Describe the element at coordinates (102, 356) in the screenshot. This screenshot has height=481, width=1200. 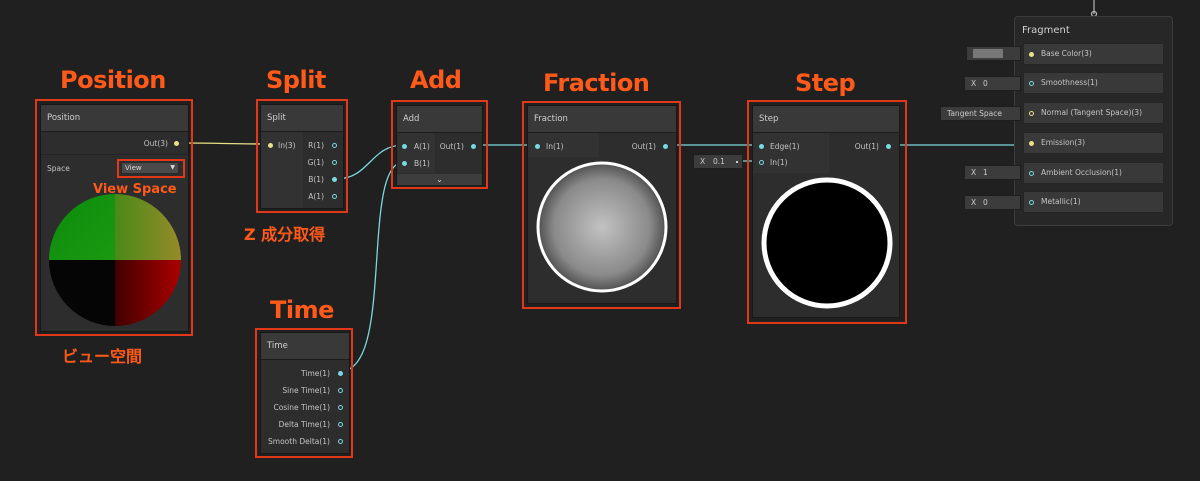
I see `annotation-view-space-jp: ビュー空間` at that location.